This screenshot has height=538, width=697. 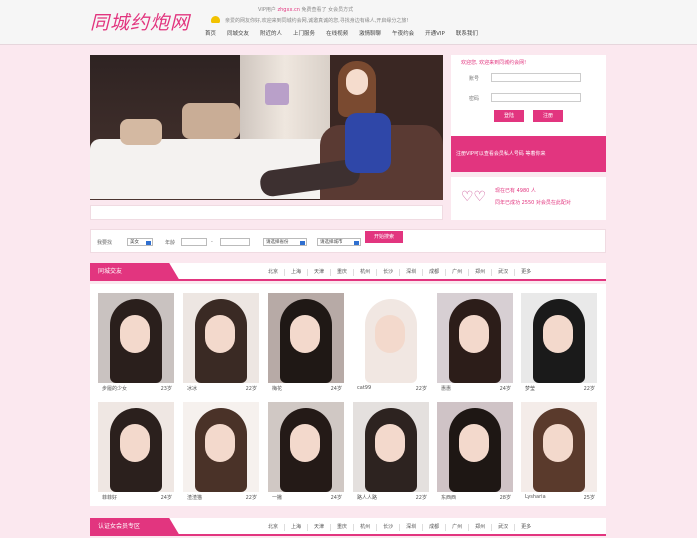 What do you see at coordinates (170, 243) in the screenshot?
I see `age-label: 年龄` at bounding box center [170, 243].